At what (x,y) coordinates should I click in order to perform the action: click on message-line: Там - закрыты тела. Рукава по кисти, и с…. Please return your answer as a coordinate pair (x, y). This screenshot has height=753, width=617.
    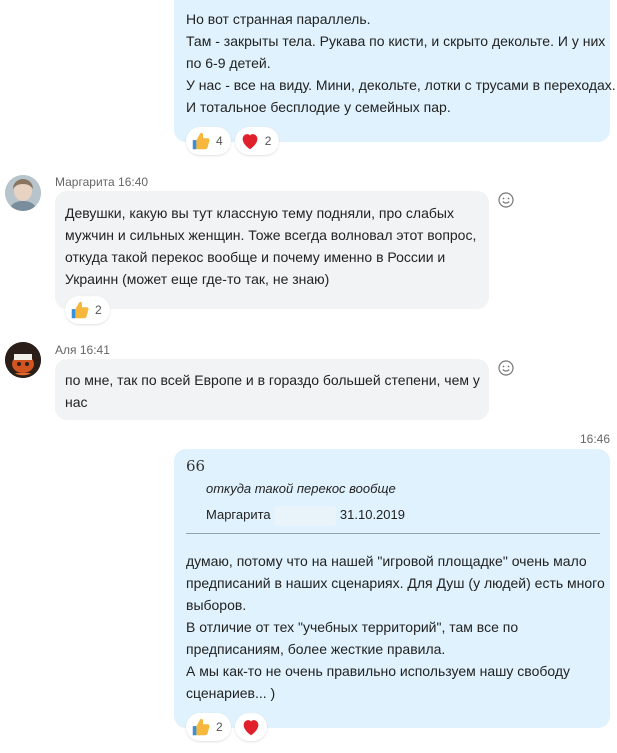
    Looking at the image, I should click on (396, 41).